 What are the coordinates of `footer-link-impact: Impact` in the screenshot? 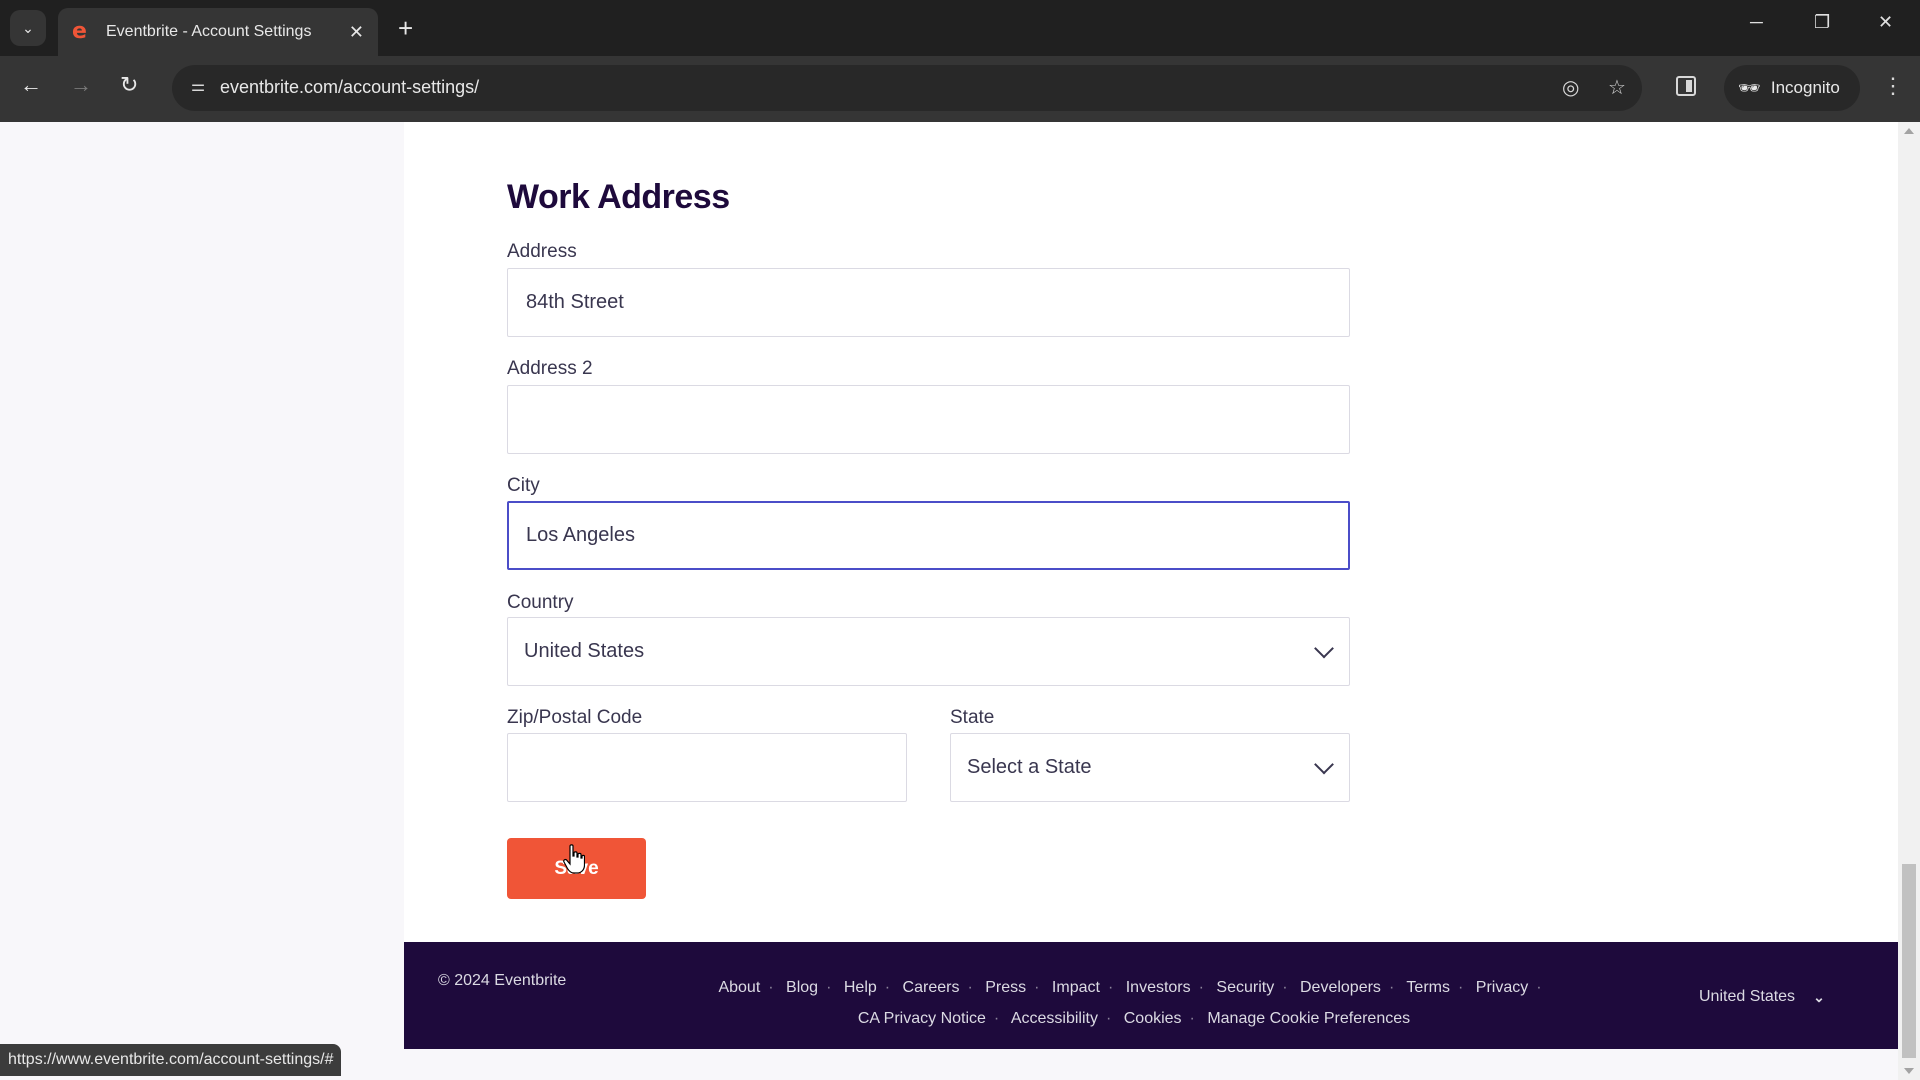 It's located at (1076, 987).